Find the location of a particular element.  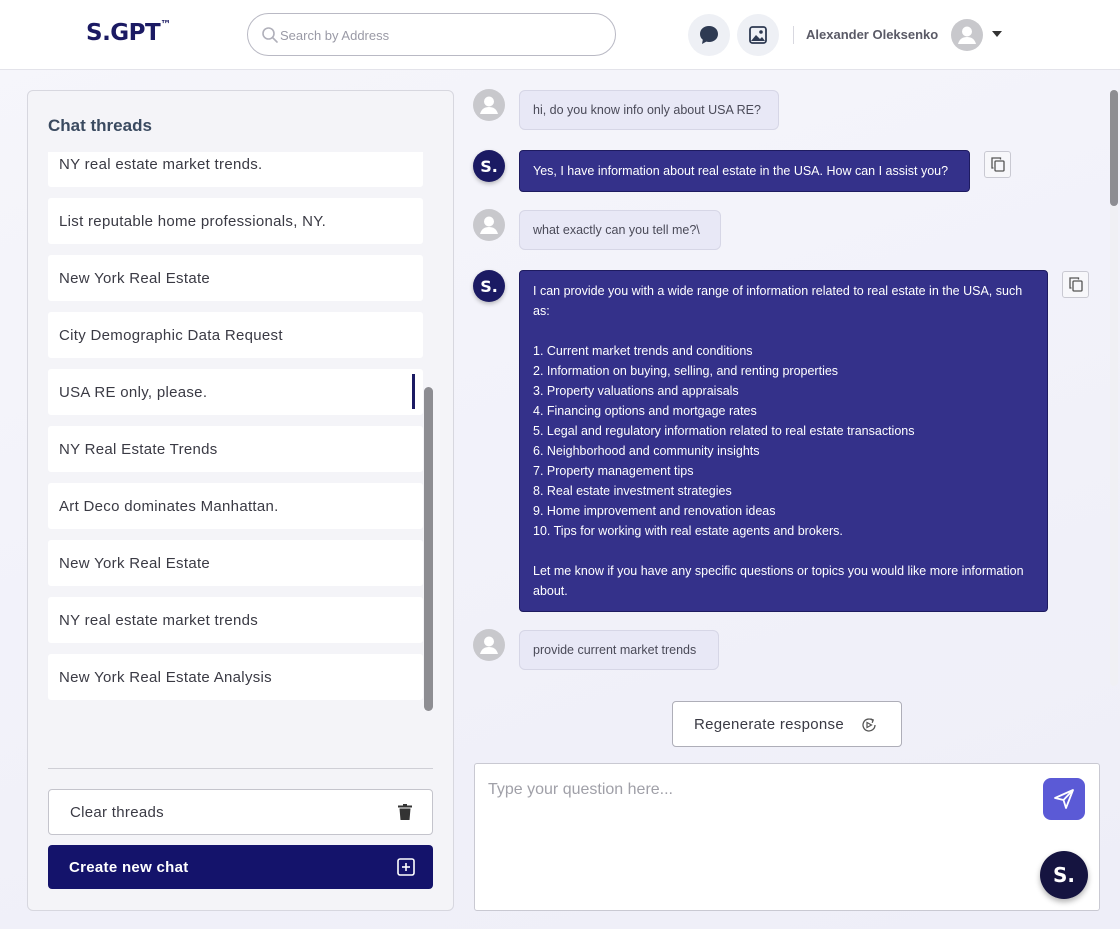

user-message: what exactly can you tell me?\ is located at coordinates (620, 230).